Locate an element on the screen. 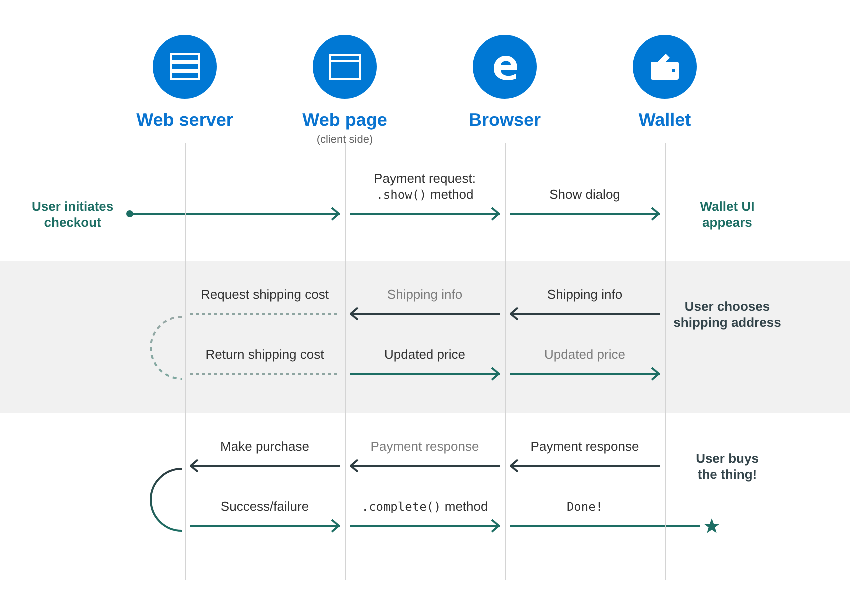  server-icon is located at coordinates (185, 67).